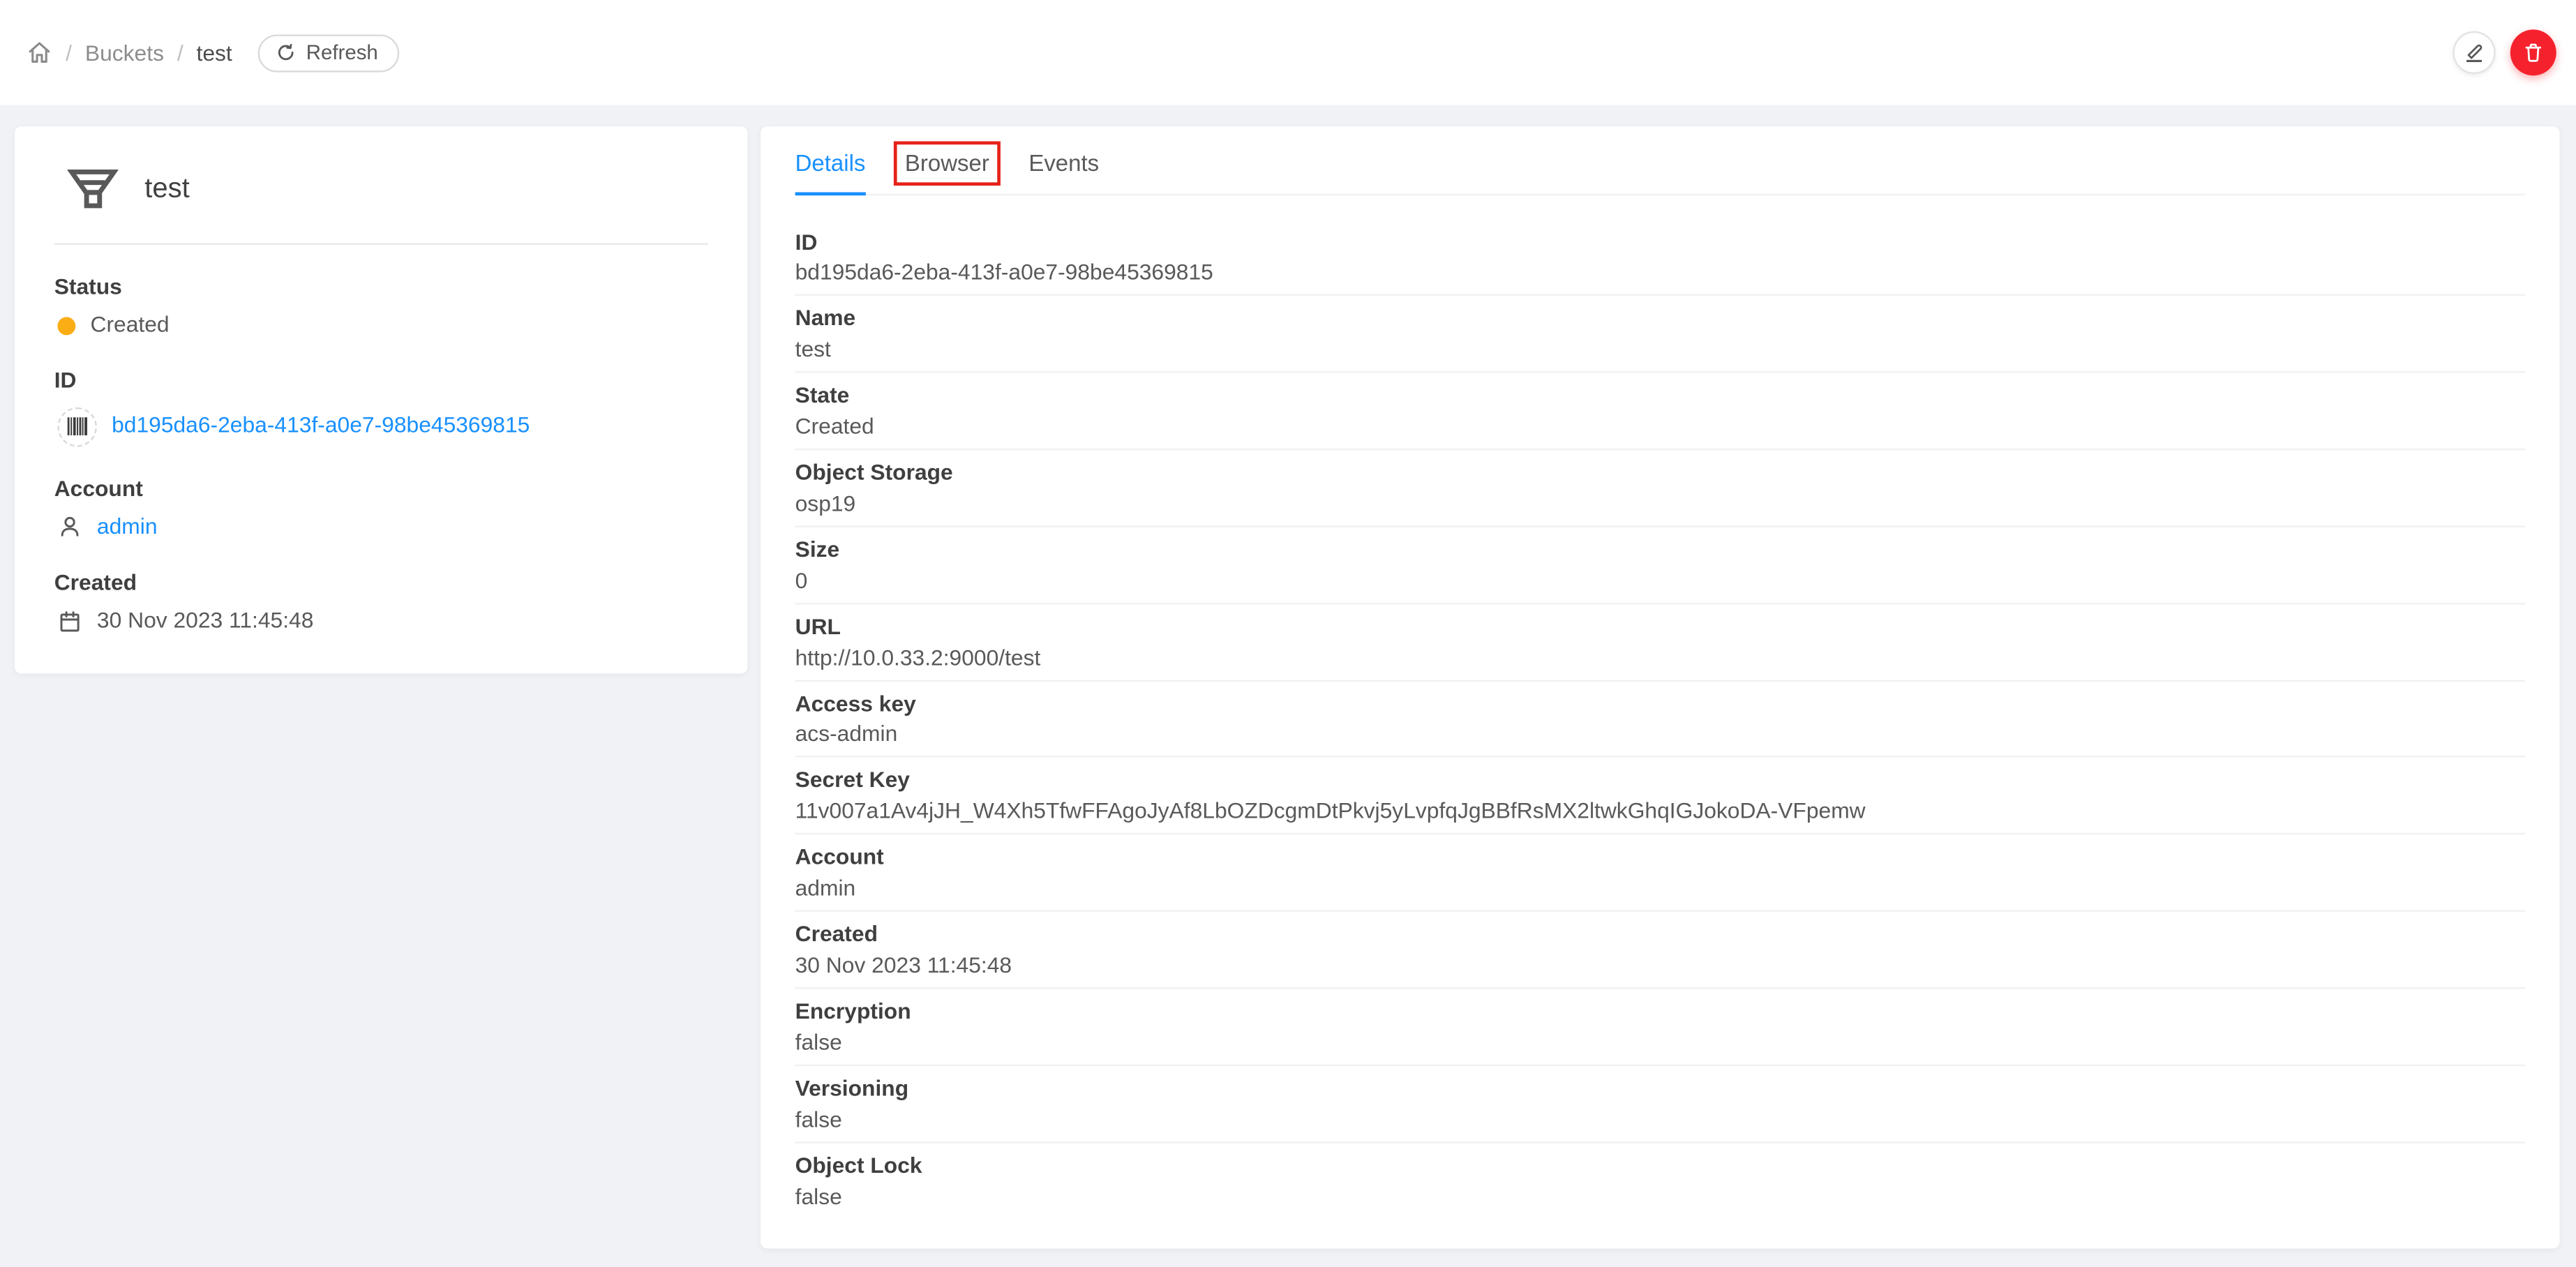  I want to click on detail-value: bd195da6-2eba-413f-a0e7-98be45369815, so click(1004, 272).